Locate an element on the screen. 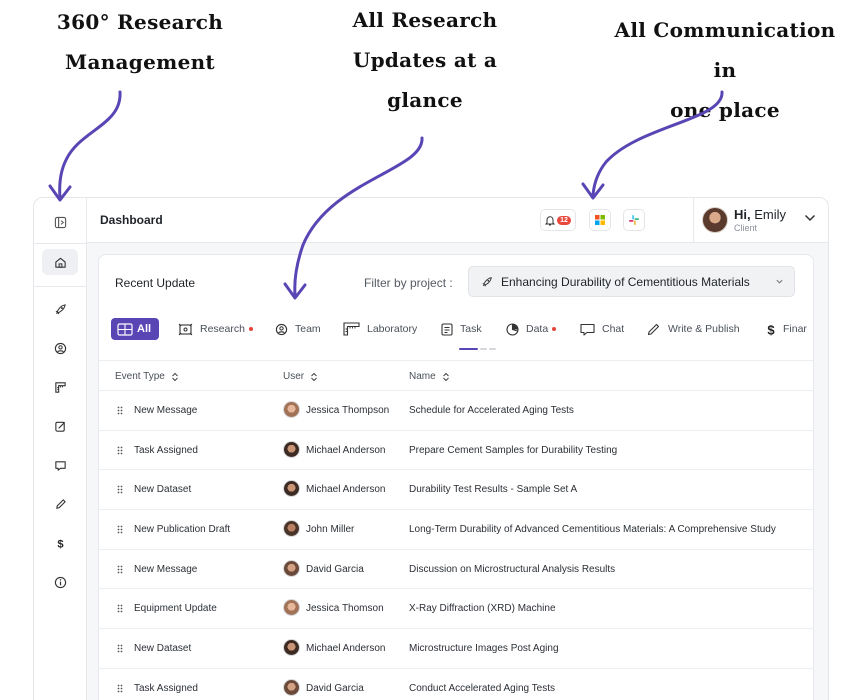 Image resolution: width=856 pixels, height=700 pixels. tab-research: Research is located at coordinates (215, 329).